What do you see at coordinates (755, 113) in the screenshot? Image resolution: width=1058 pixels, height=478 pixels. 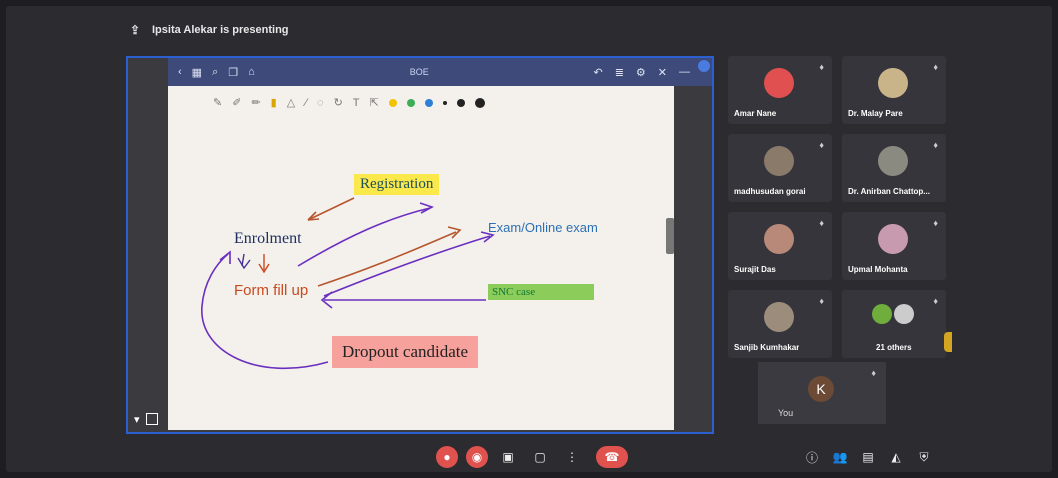 I see `participant-name: Amar Nane` at bounding box center [755, 113].